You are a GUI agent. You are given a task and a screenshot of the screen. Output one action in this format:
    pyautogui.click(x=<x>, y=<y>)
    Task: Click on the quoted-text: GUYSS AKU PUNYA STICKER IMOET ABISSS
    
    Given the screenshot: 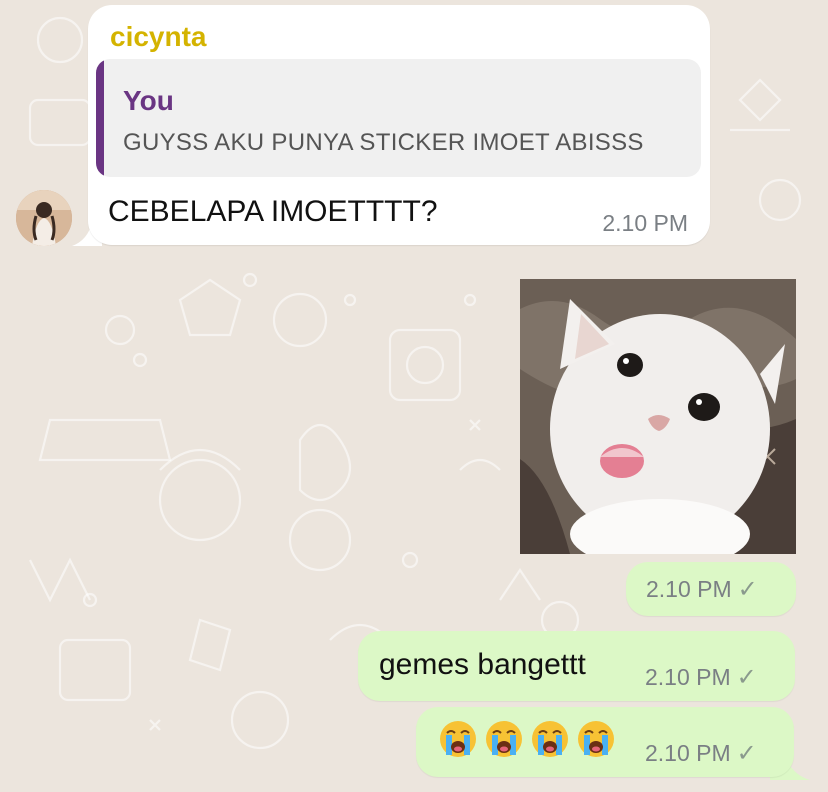 What is the action you would take?
    pyautogui.click(x=383, y=142)
    